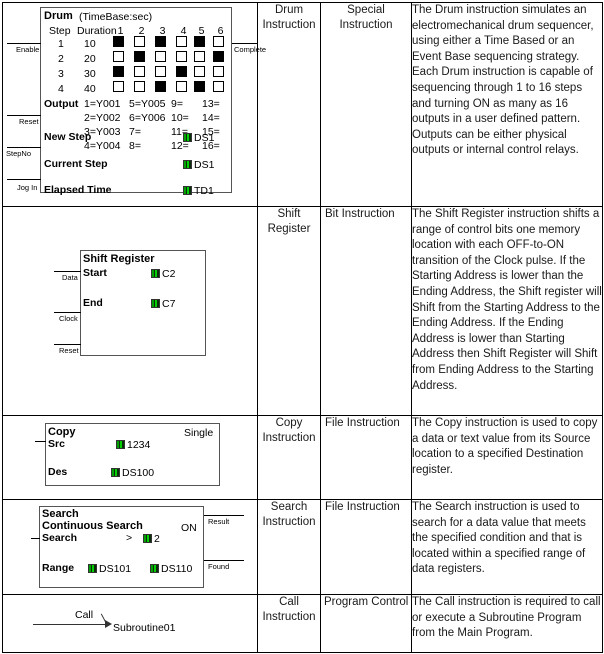 This screenshot has width=604, height=654. What do you see at coordinates (199, 71) in the screenshot?
I see `drum-cell-r3-c5` at bounding box center [199, 71].